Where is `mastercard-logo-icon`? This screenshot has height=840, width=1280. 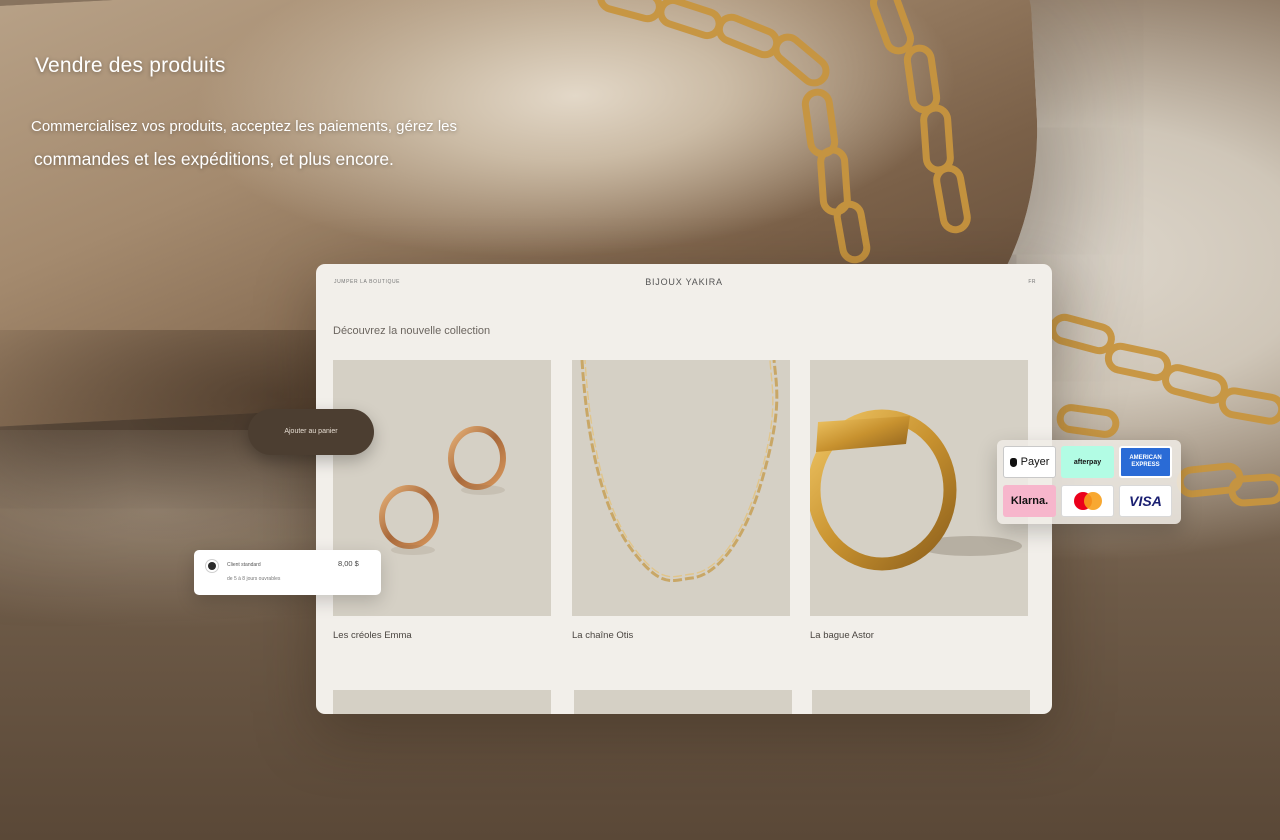 mastercard-logo-icon is located at coordinates (1087, 501).